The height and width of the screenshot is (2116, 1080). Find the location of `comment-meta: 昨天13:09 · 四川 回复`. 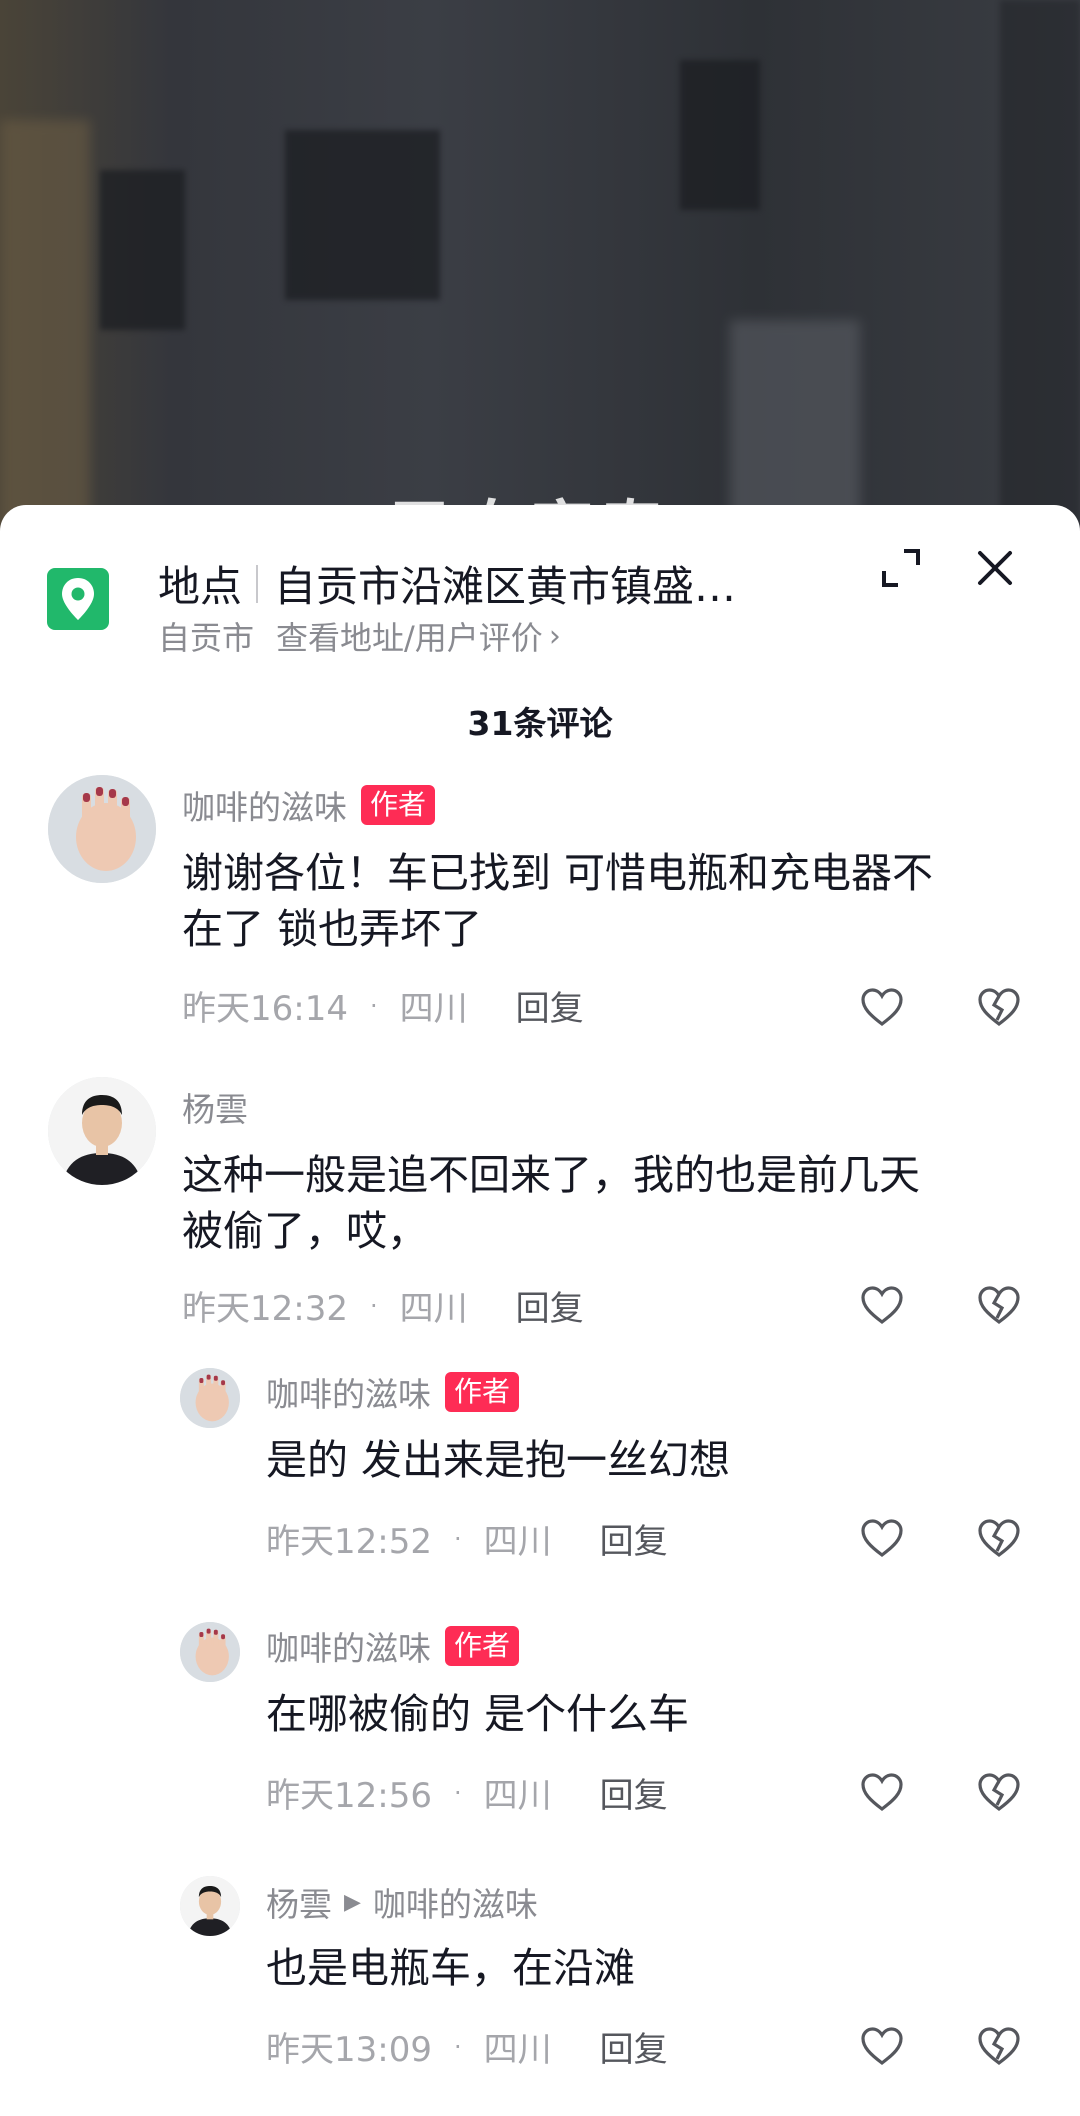

comment-meta: 昨天13:09 · 四川 回复 is located at coordinates (467, 2046).